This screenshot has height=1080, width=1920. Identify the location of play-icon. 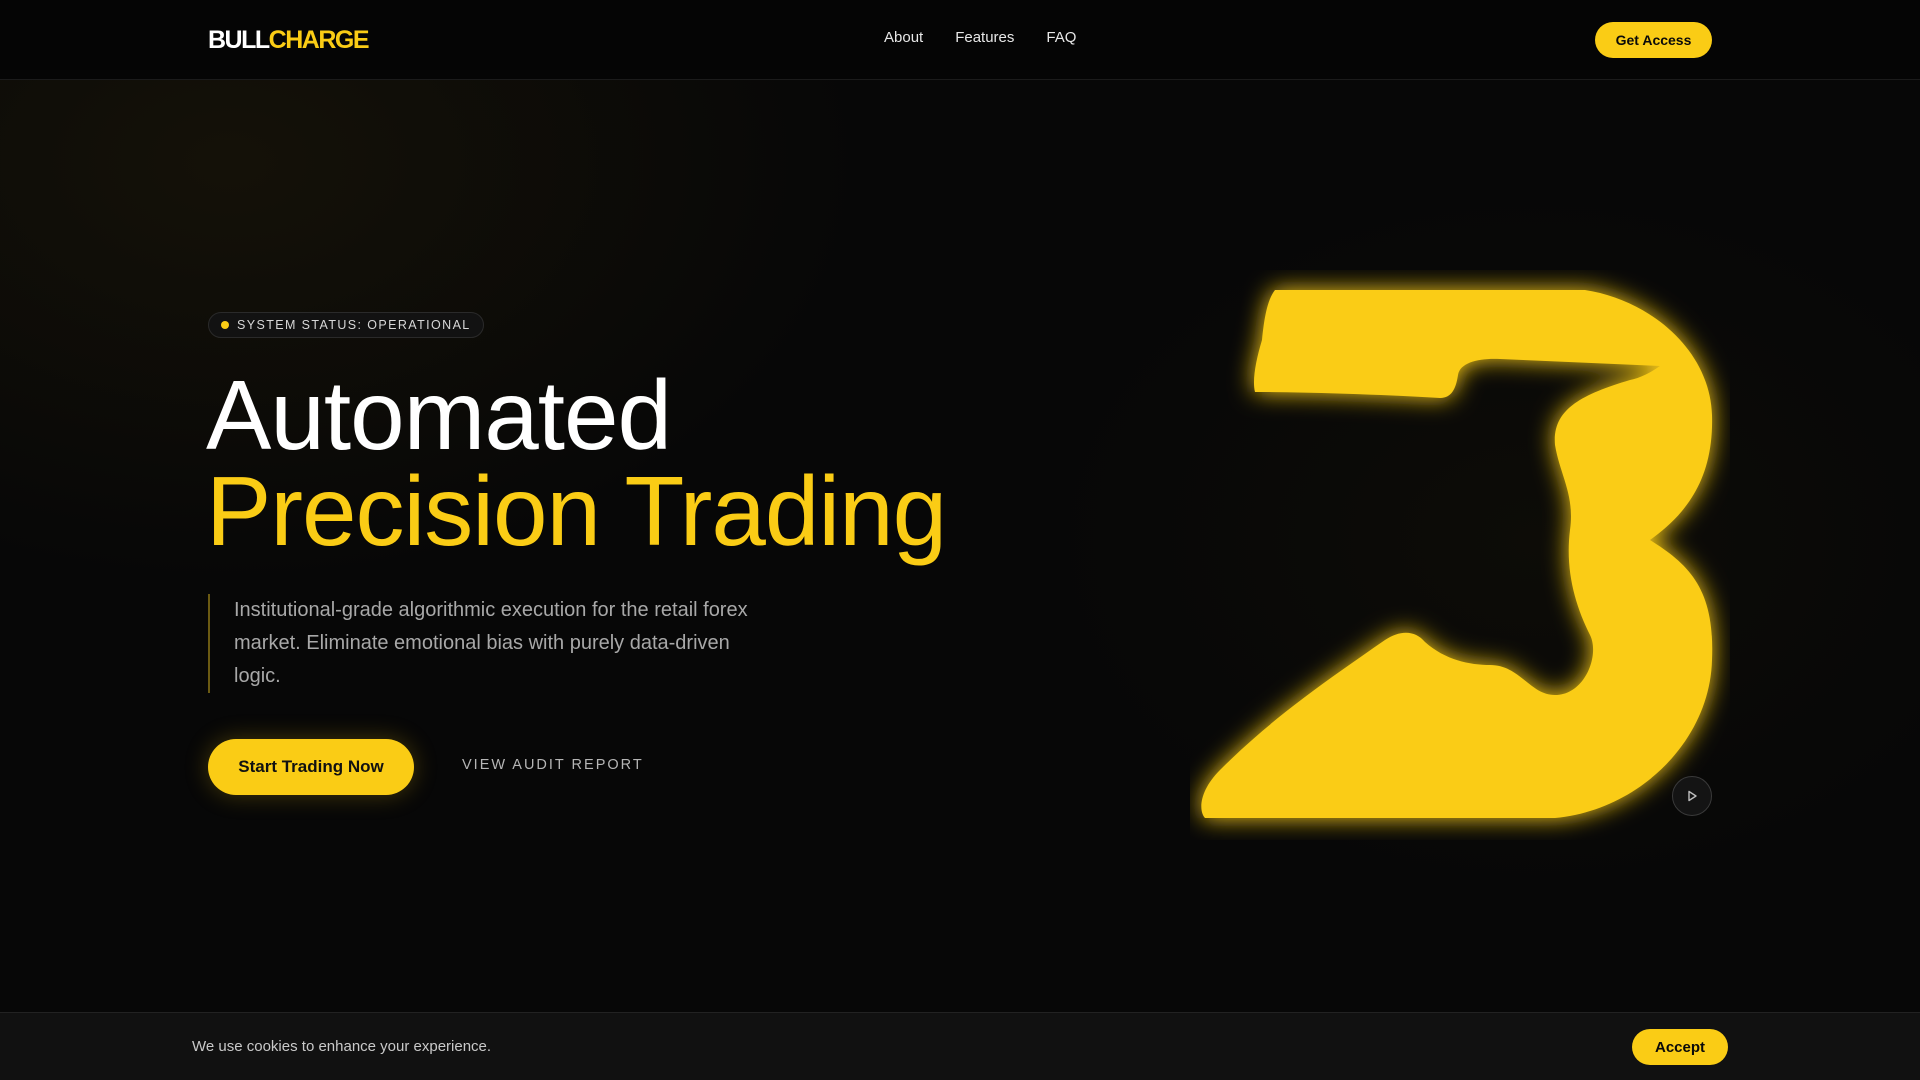
(1692, 796).